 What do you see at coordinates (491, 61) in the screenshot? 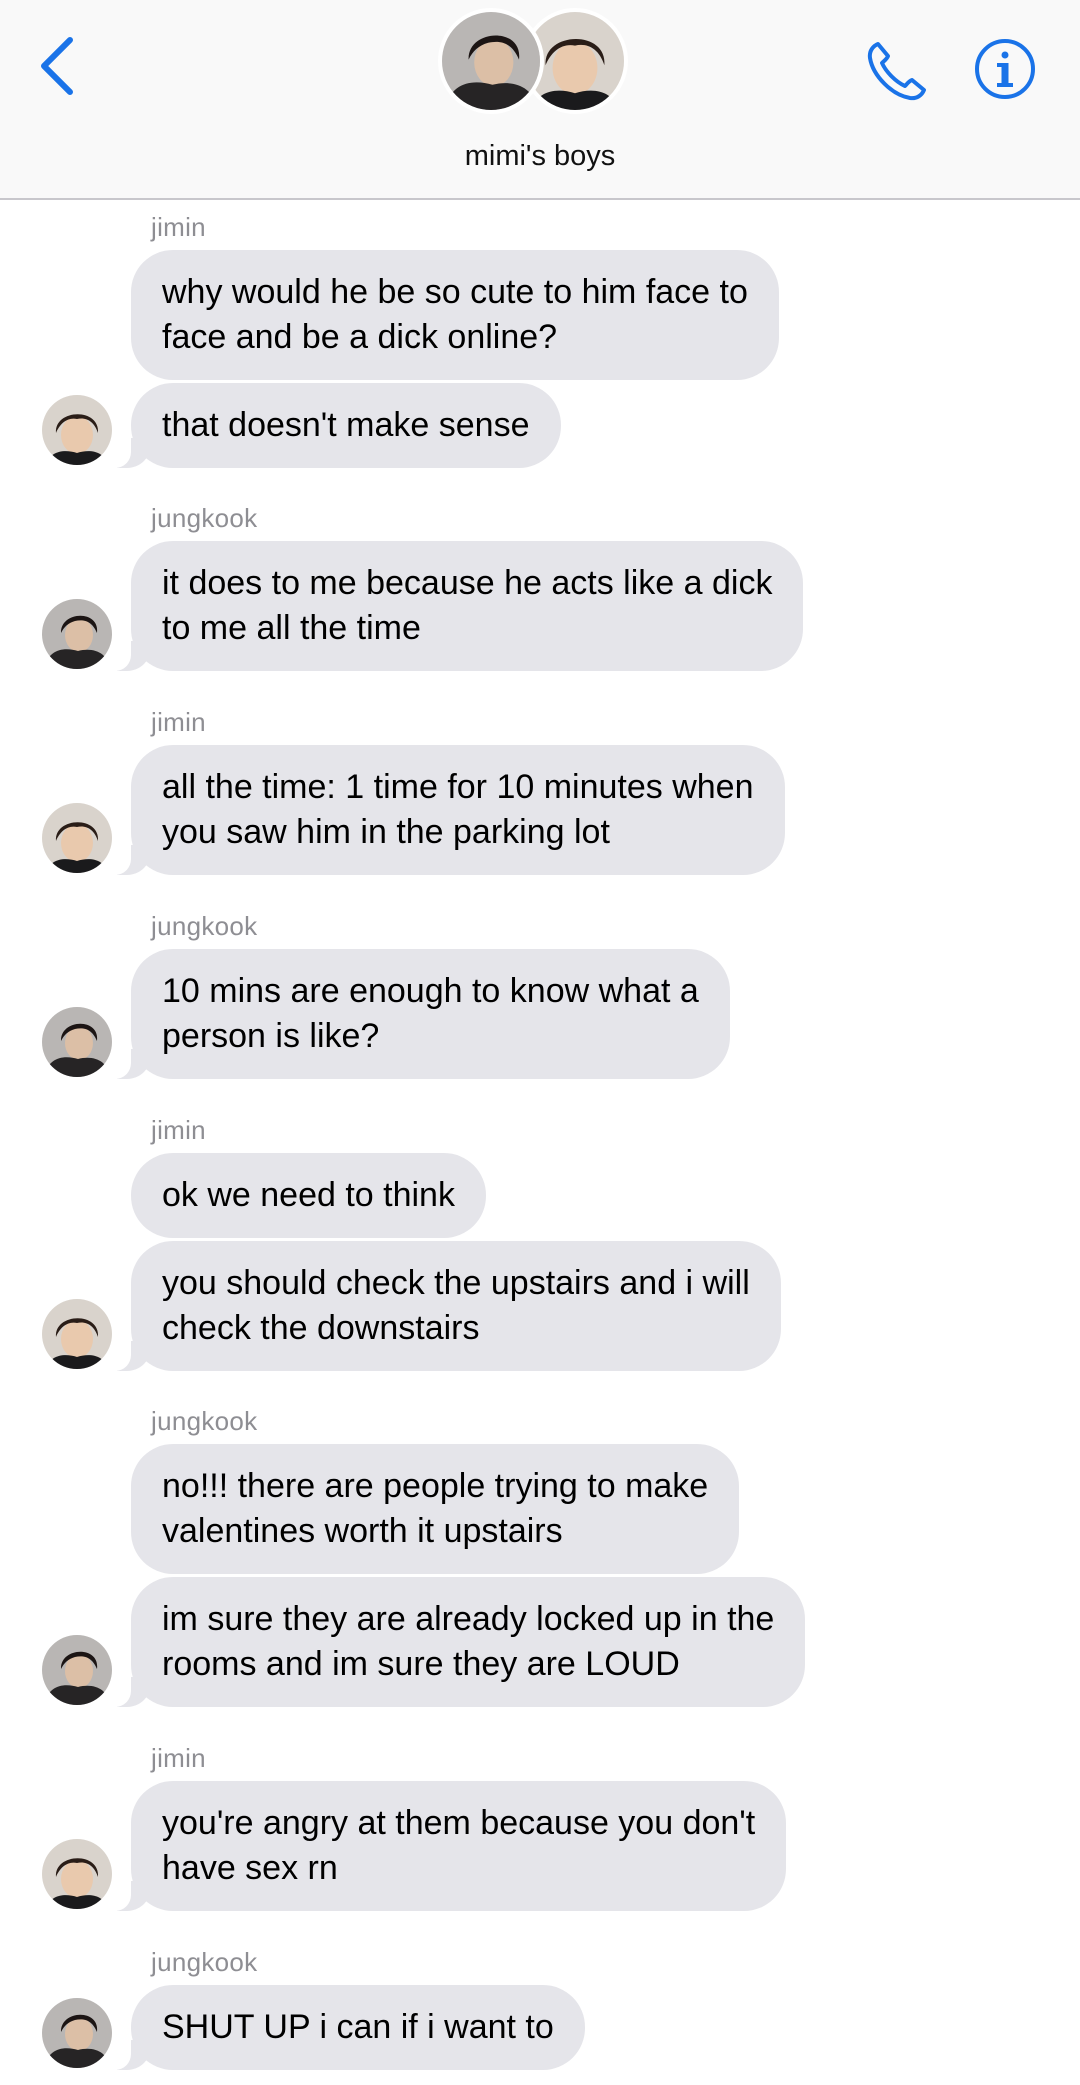
I see `member-avatar-jungkook` at bounding box center [491, 61].